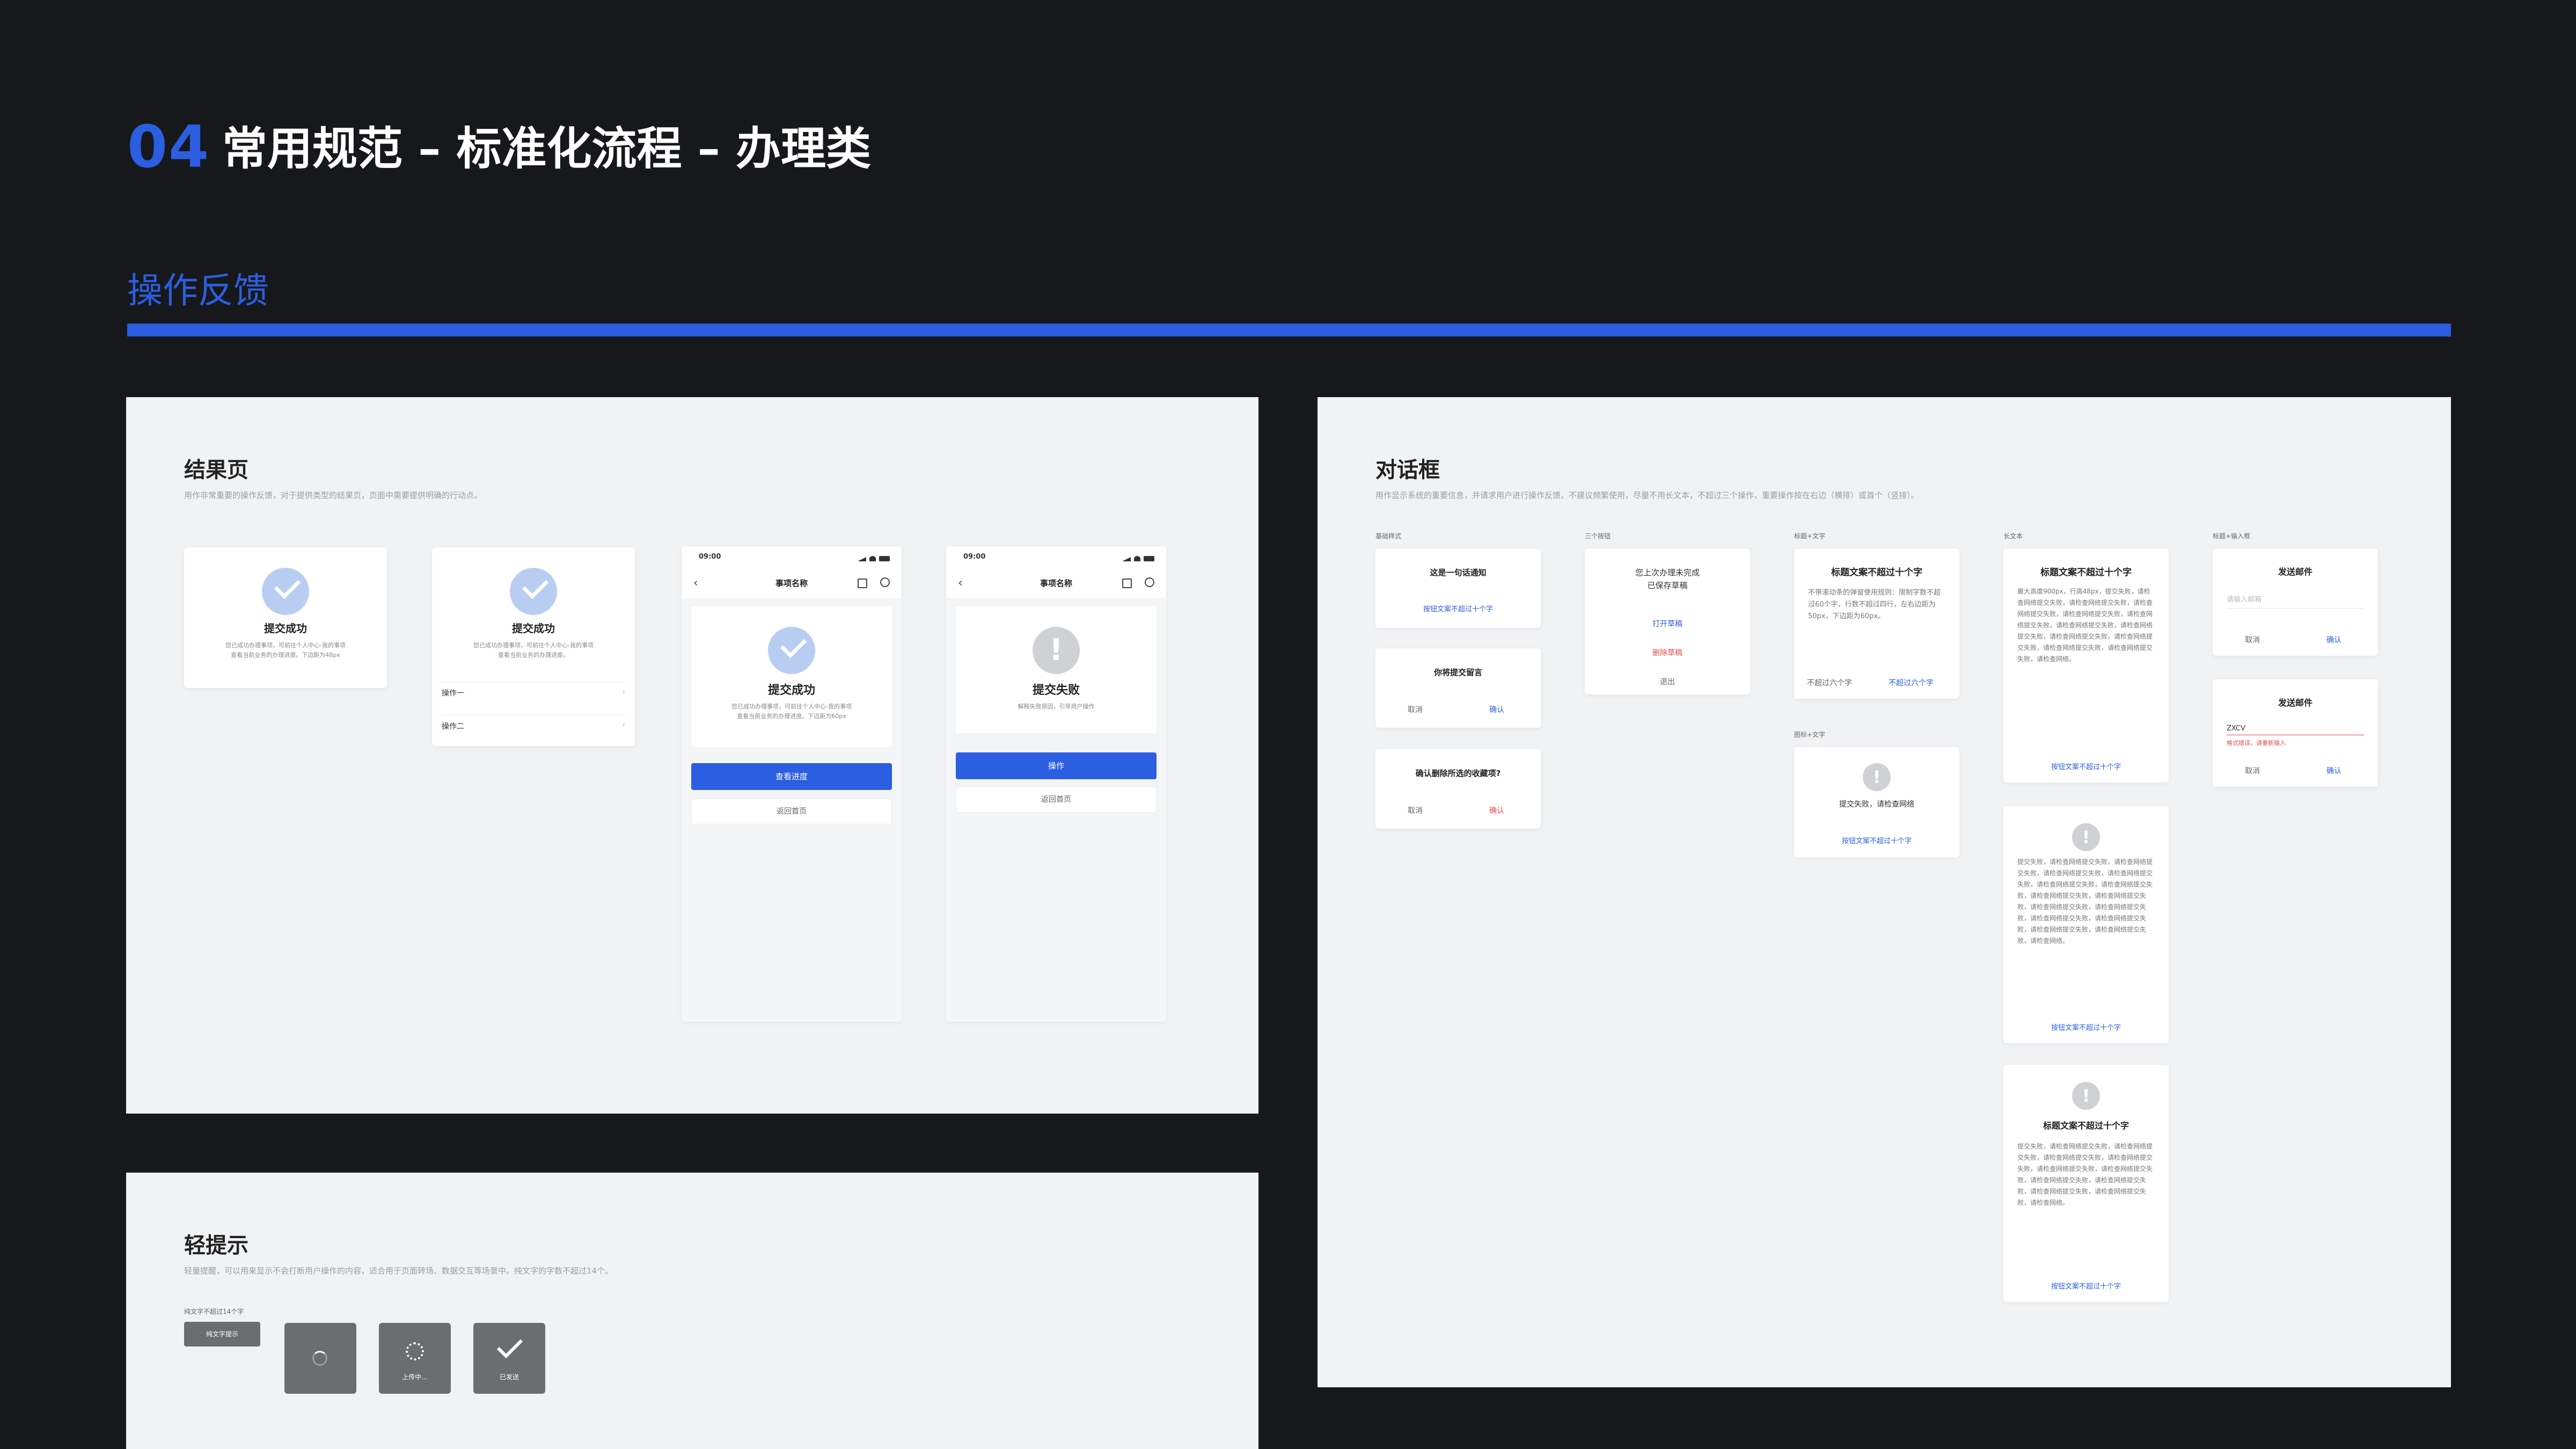 This screenshot has width=2576, height=1449. I want to click on primary-button: 不超过六个字, so click(1911, 682).